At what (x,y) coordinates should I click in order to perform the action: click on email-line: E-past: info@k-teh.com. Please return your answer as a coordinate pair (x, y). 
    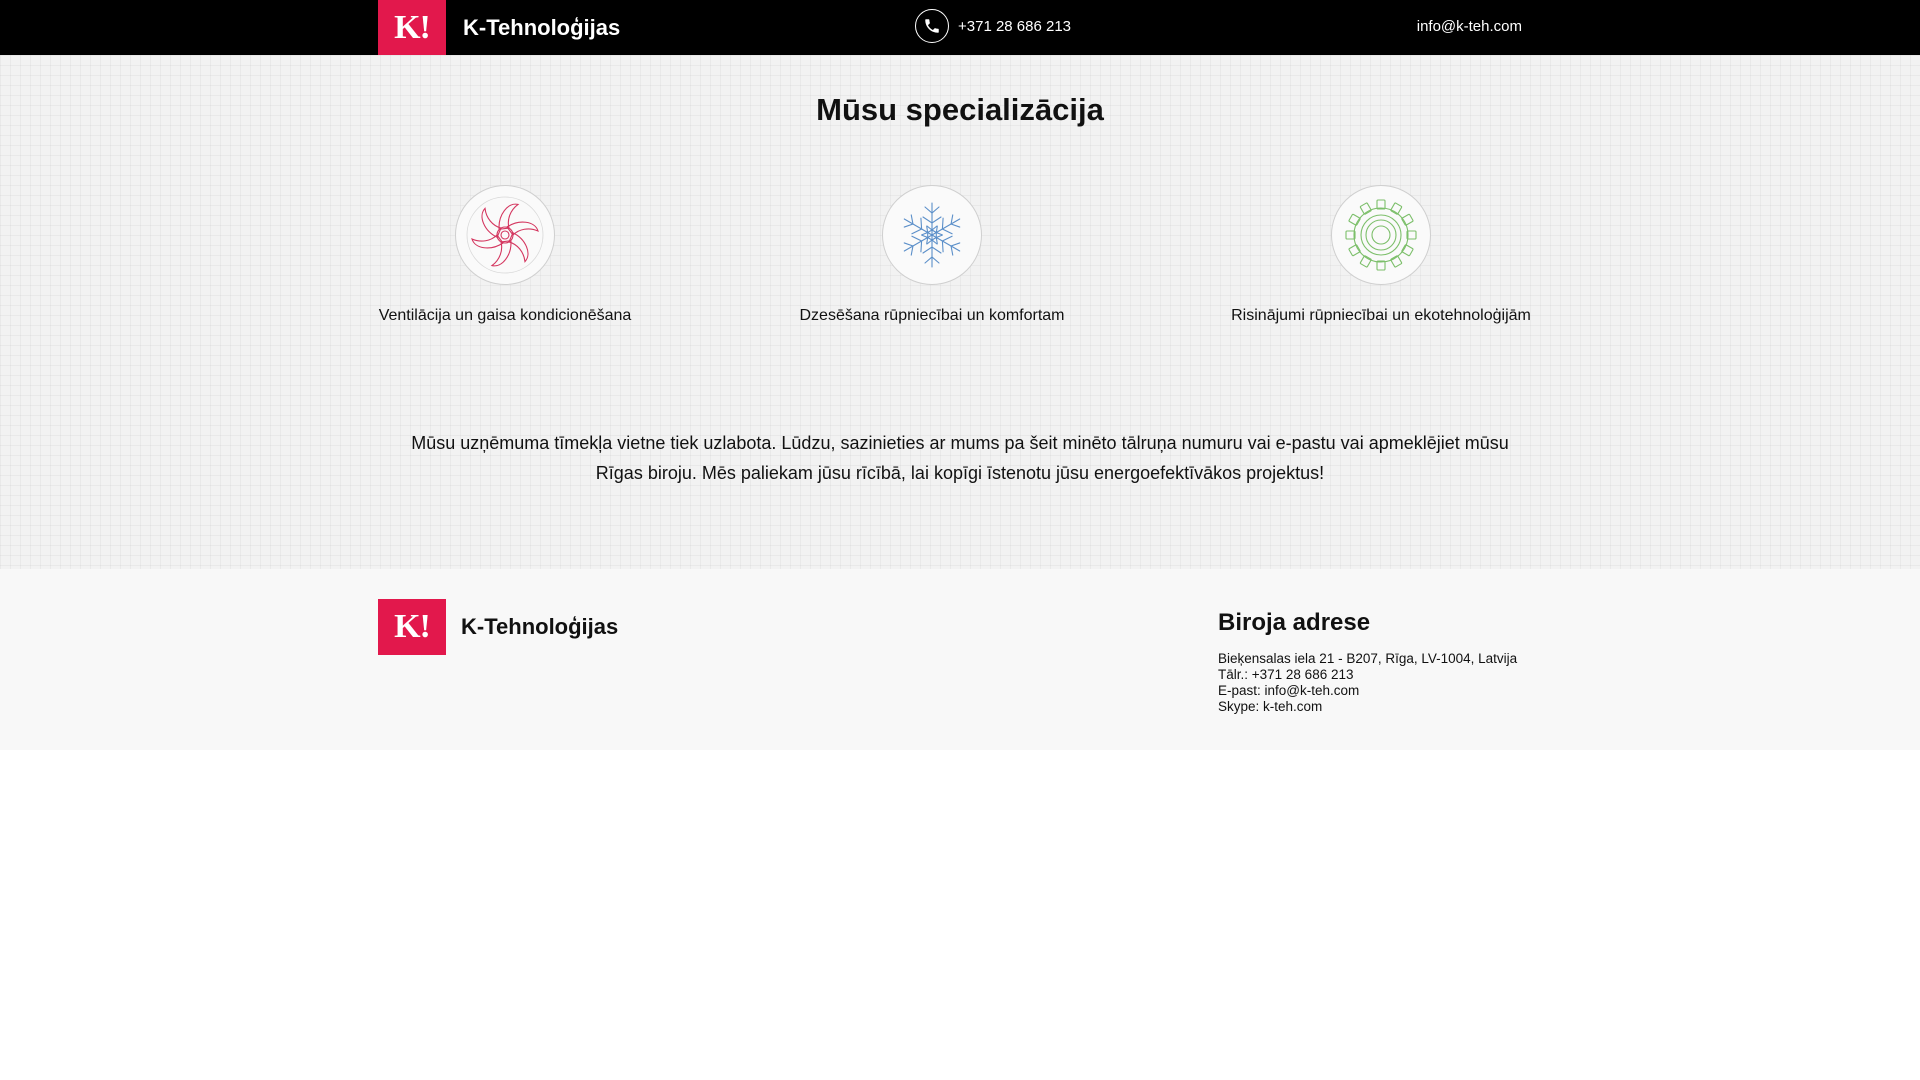
    Looking at the image, I should click on (1367, 691).